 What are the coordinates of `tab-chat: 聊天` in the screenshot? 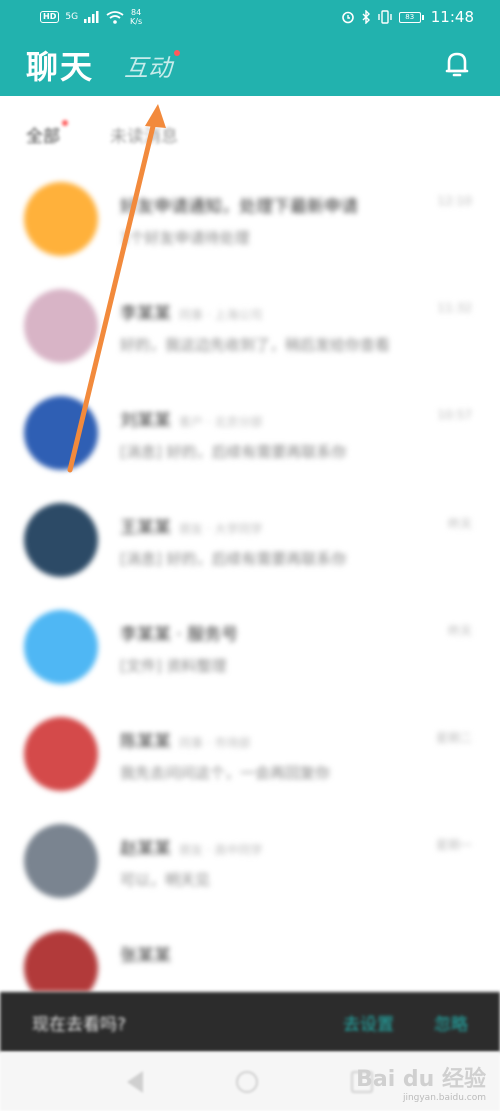 It's located at (60, 65).